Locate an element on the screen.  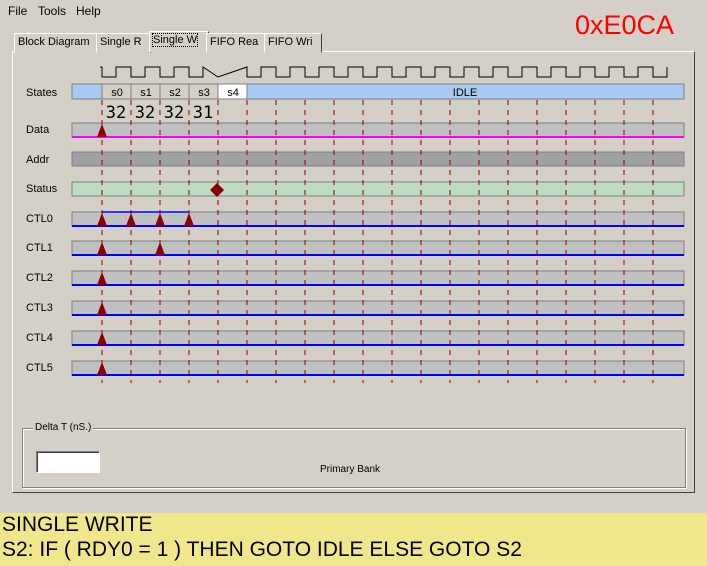
state-idle-label: IDLE is located at coordinates (465, 93).